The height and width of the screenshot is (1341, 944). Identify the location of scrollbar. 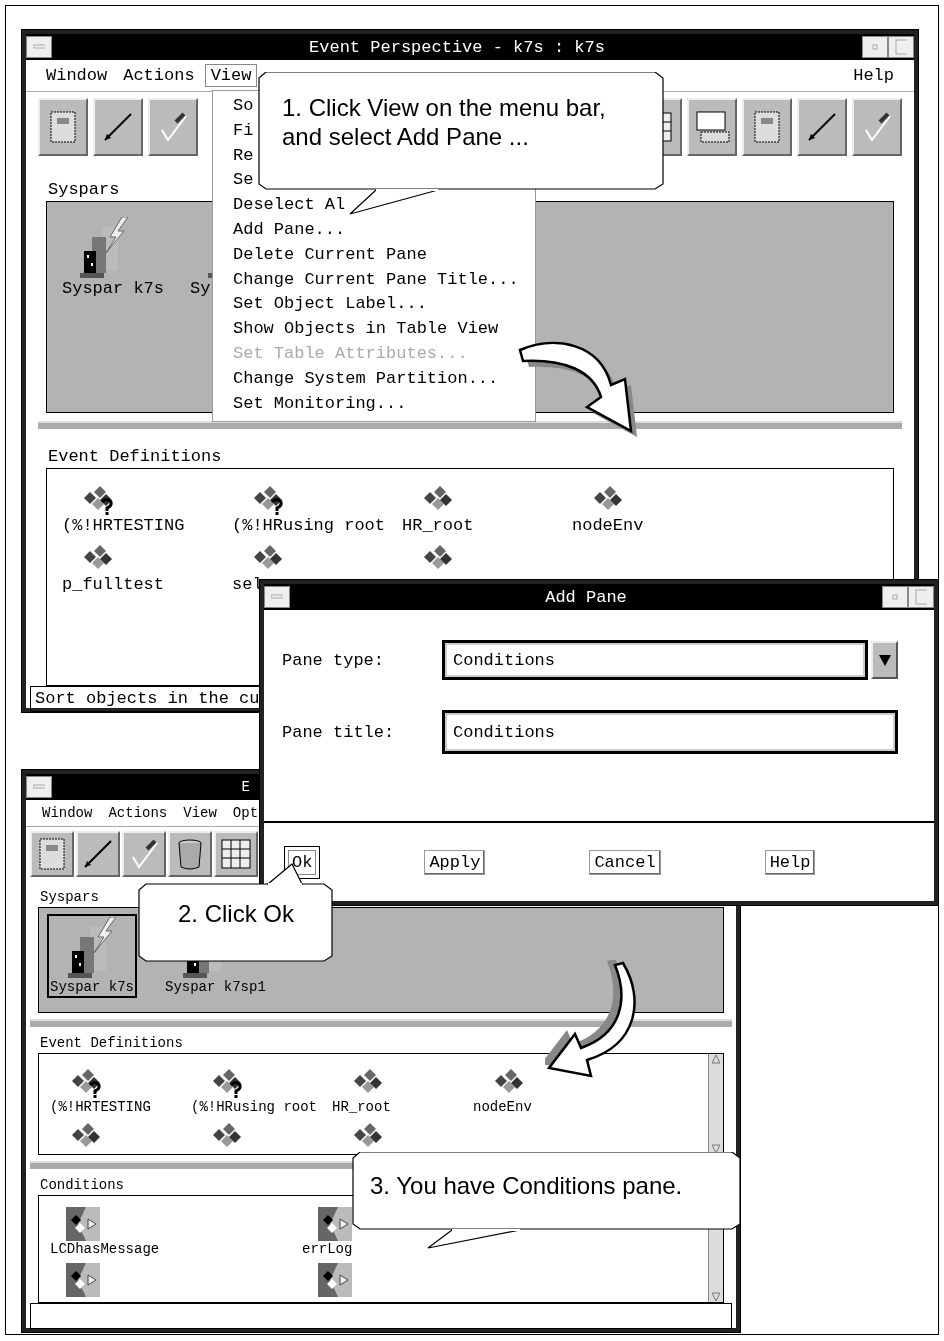
(715, 1104).